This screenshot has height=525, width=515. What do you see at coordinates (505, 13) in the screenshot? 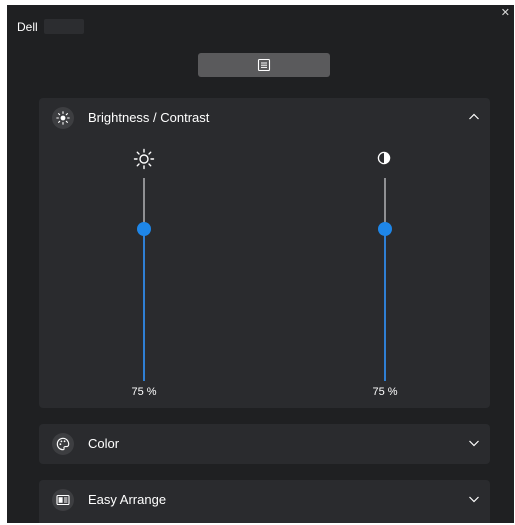
I see `close-icon: ✕` at bounding box center [505, 13].